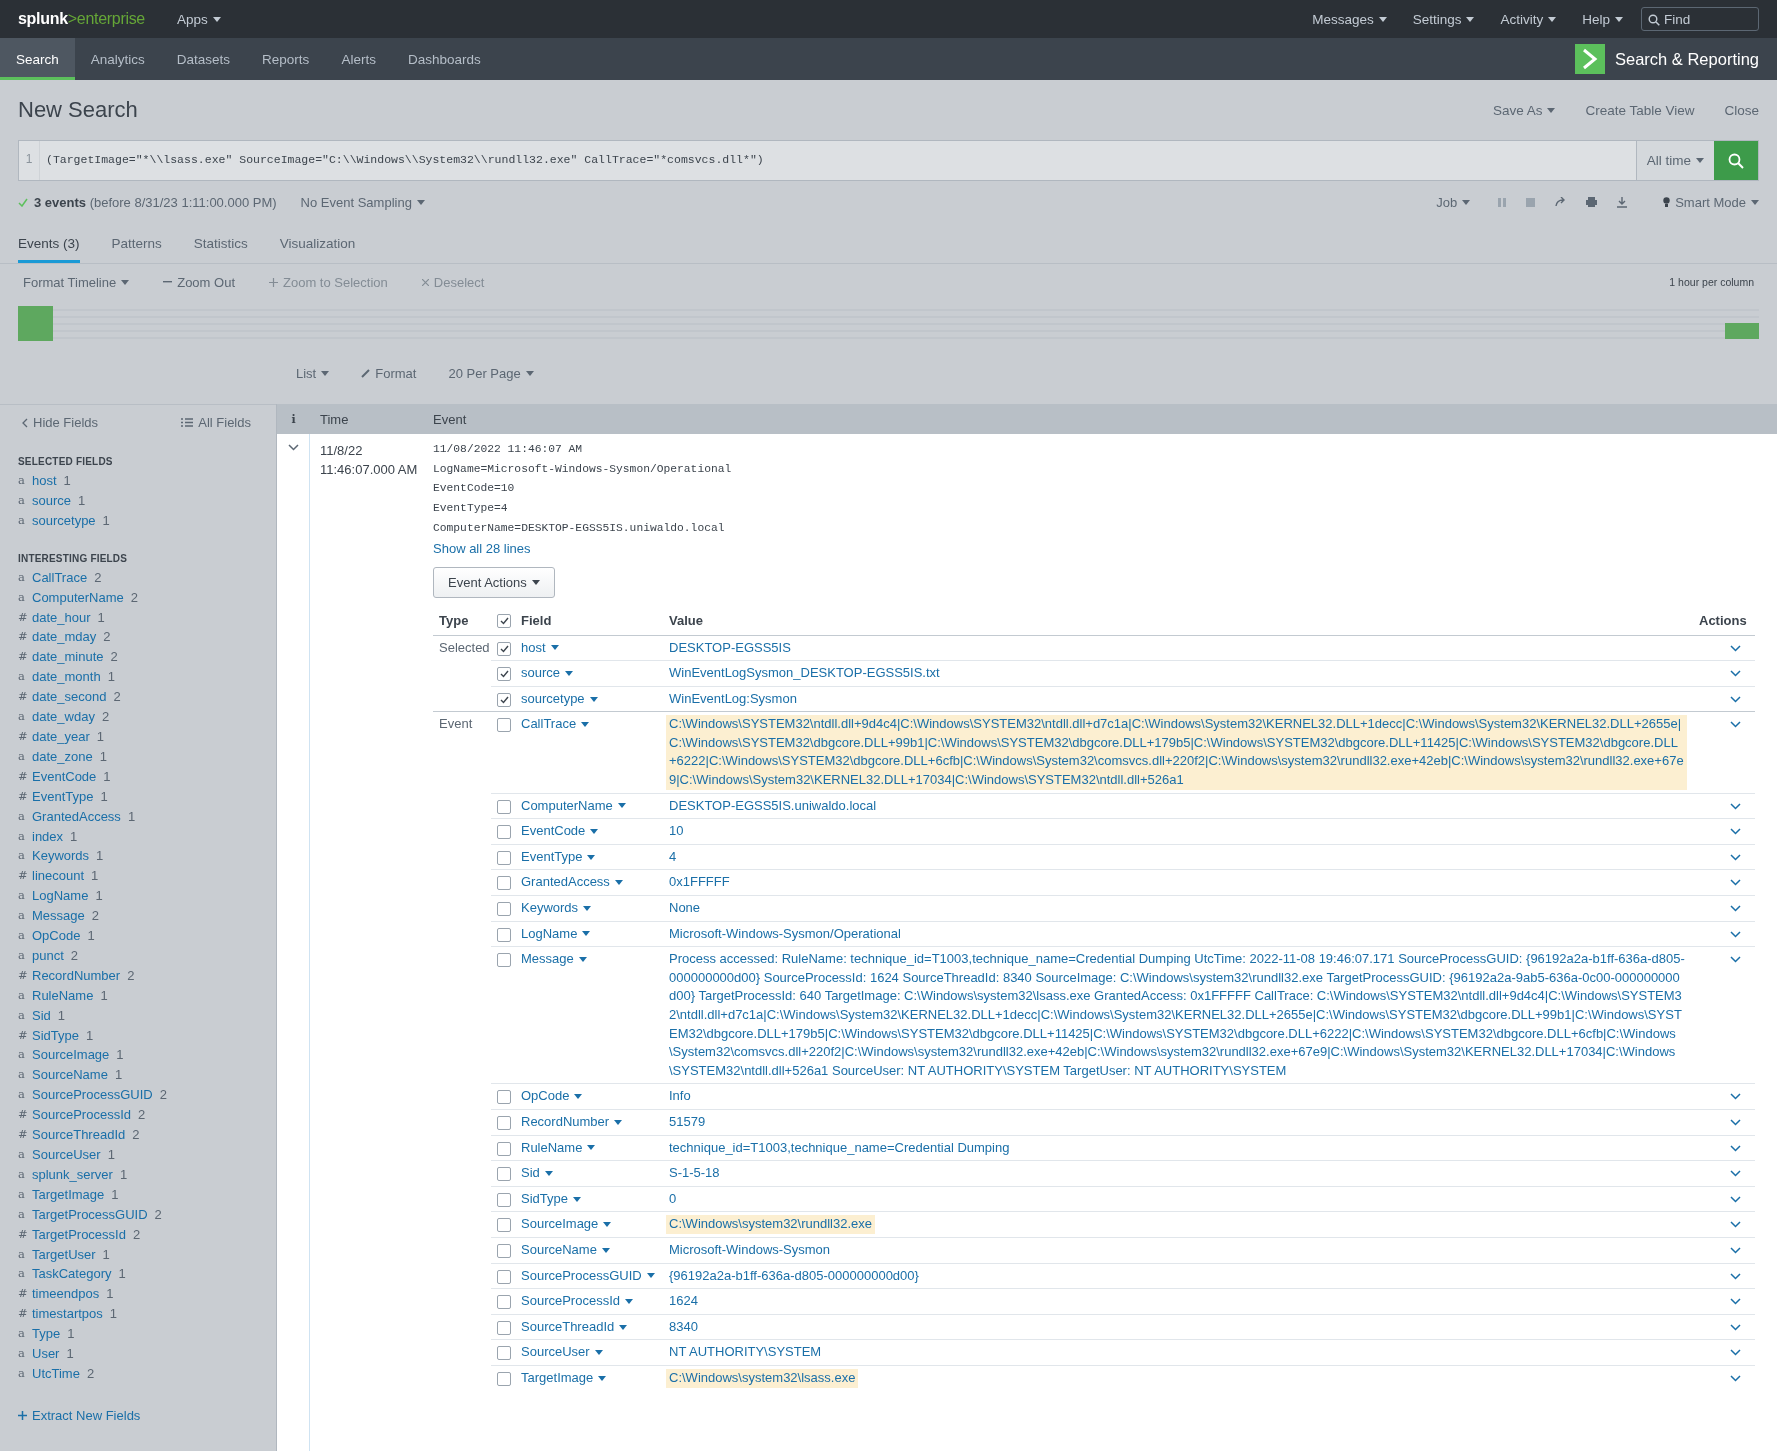 The image size is (1777, 1451). What do you see at coordinates (66, 677) in the screenshot?
I see `field-link: date_month` at bounding box center [66, 677].